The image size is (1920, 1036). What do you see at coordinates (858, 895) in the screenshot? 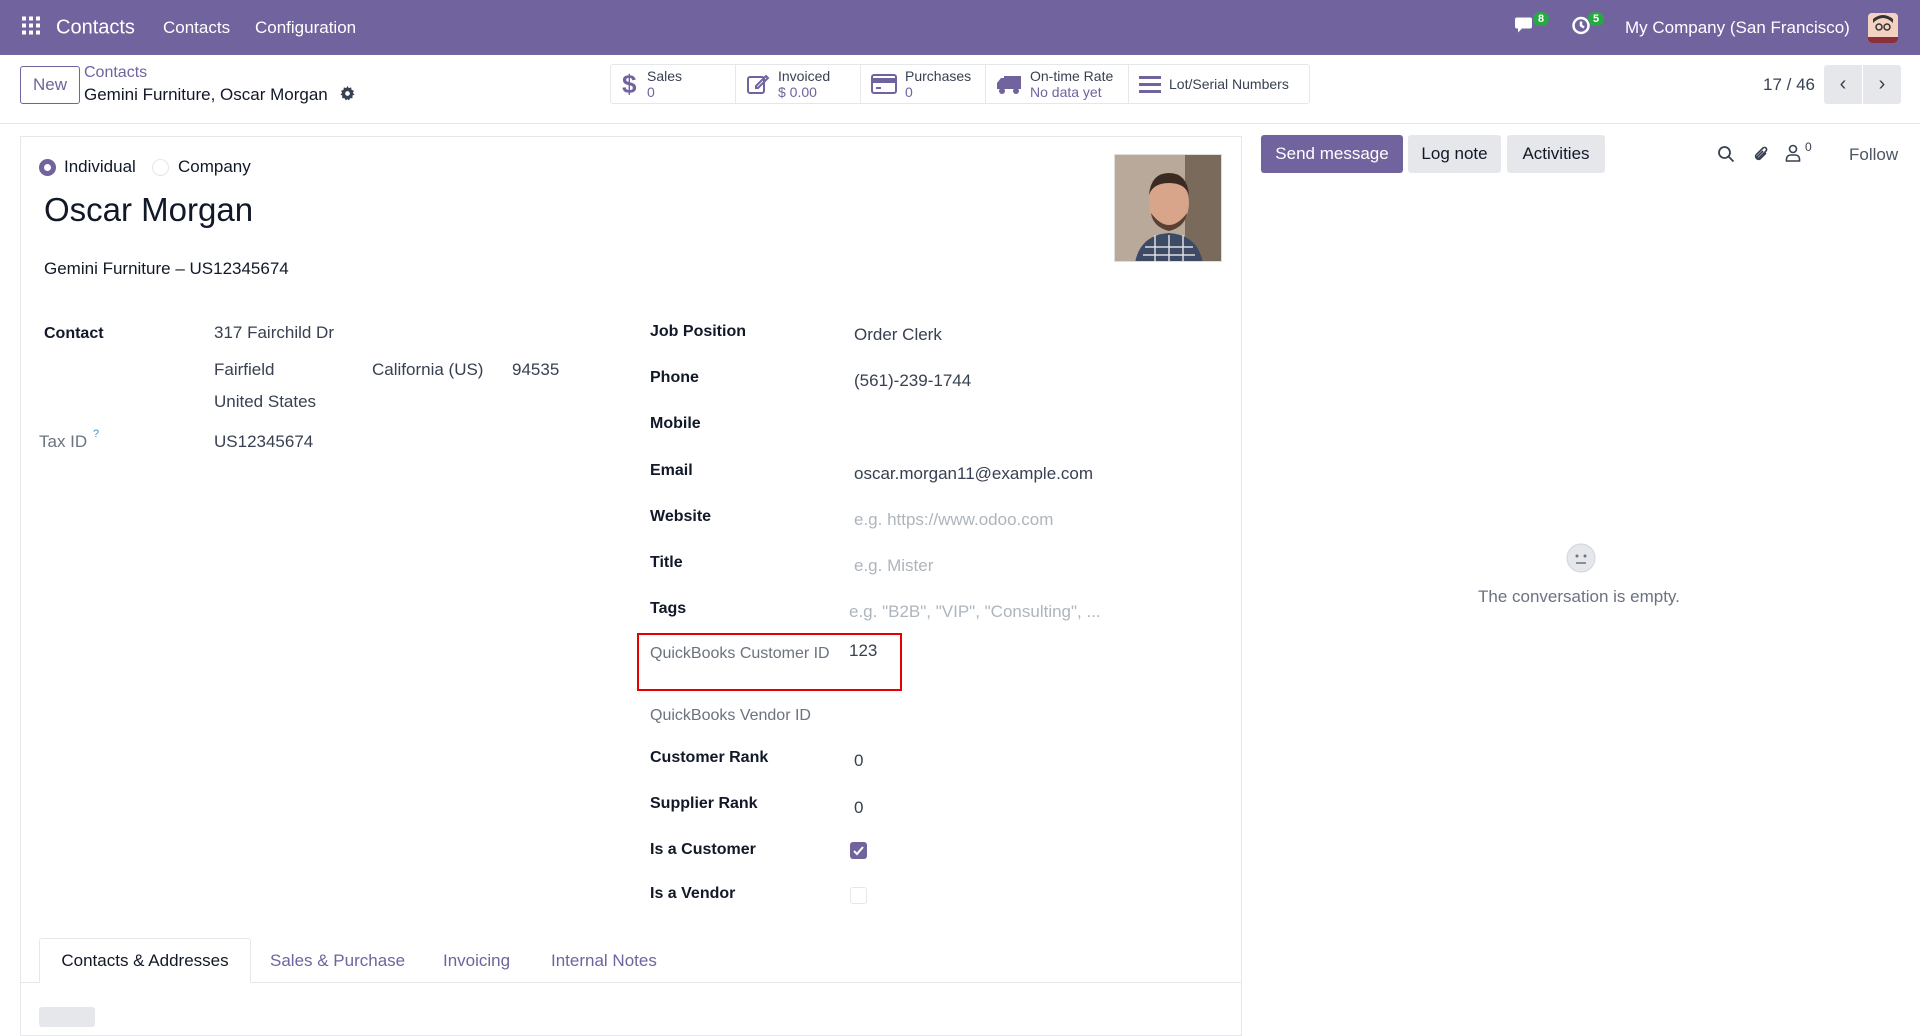
I see `is-vendor-checkbox` at bounding box center [858, 895].